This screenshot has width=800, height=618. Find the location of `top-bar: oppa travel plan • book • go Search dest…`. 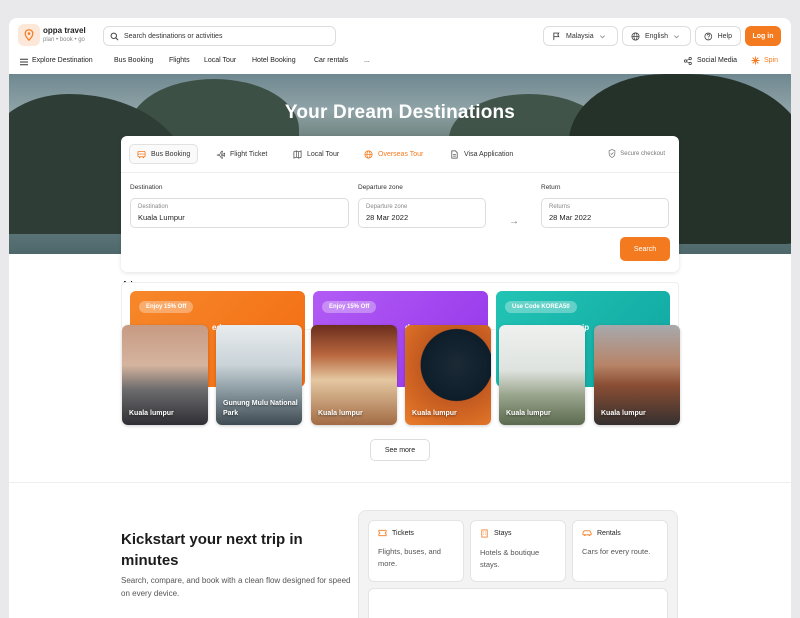

top-bar: oppa travel plan • book • go Search dest… is located at coordinates (400, 35).